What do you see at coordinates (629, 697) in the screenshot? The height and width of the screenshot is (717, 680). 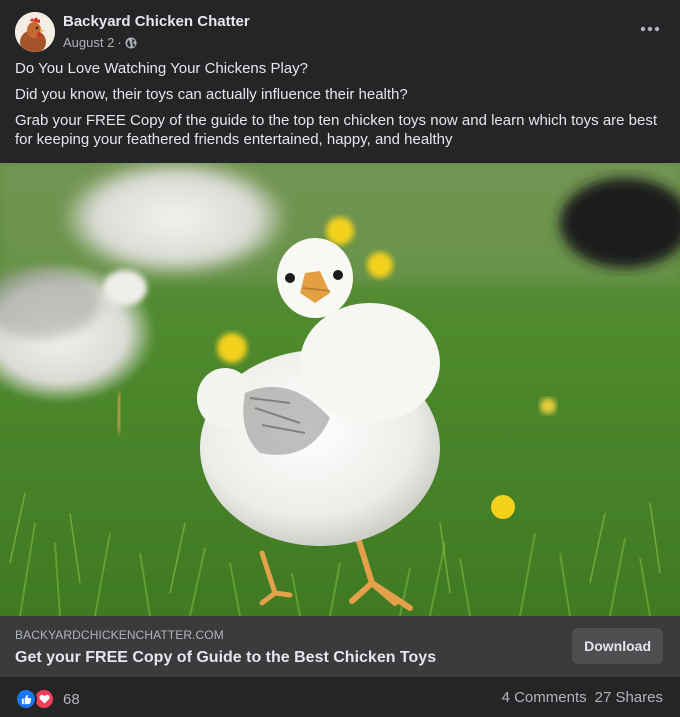 I see `shares-count-link: 27 Shares` at bounding box center [629, 697].